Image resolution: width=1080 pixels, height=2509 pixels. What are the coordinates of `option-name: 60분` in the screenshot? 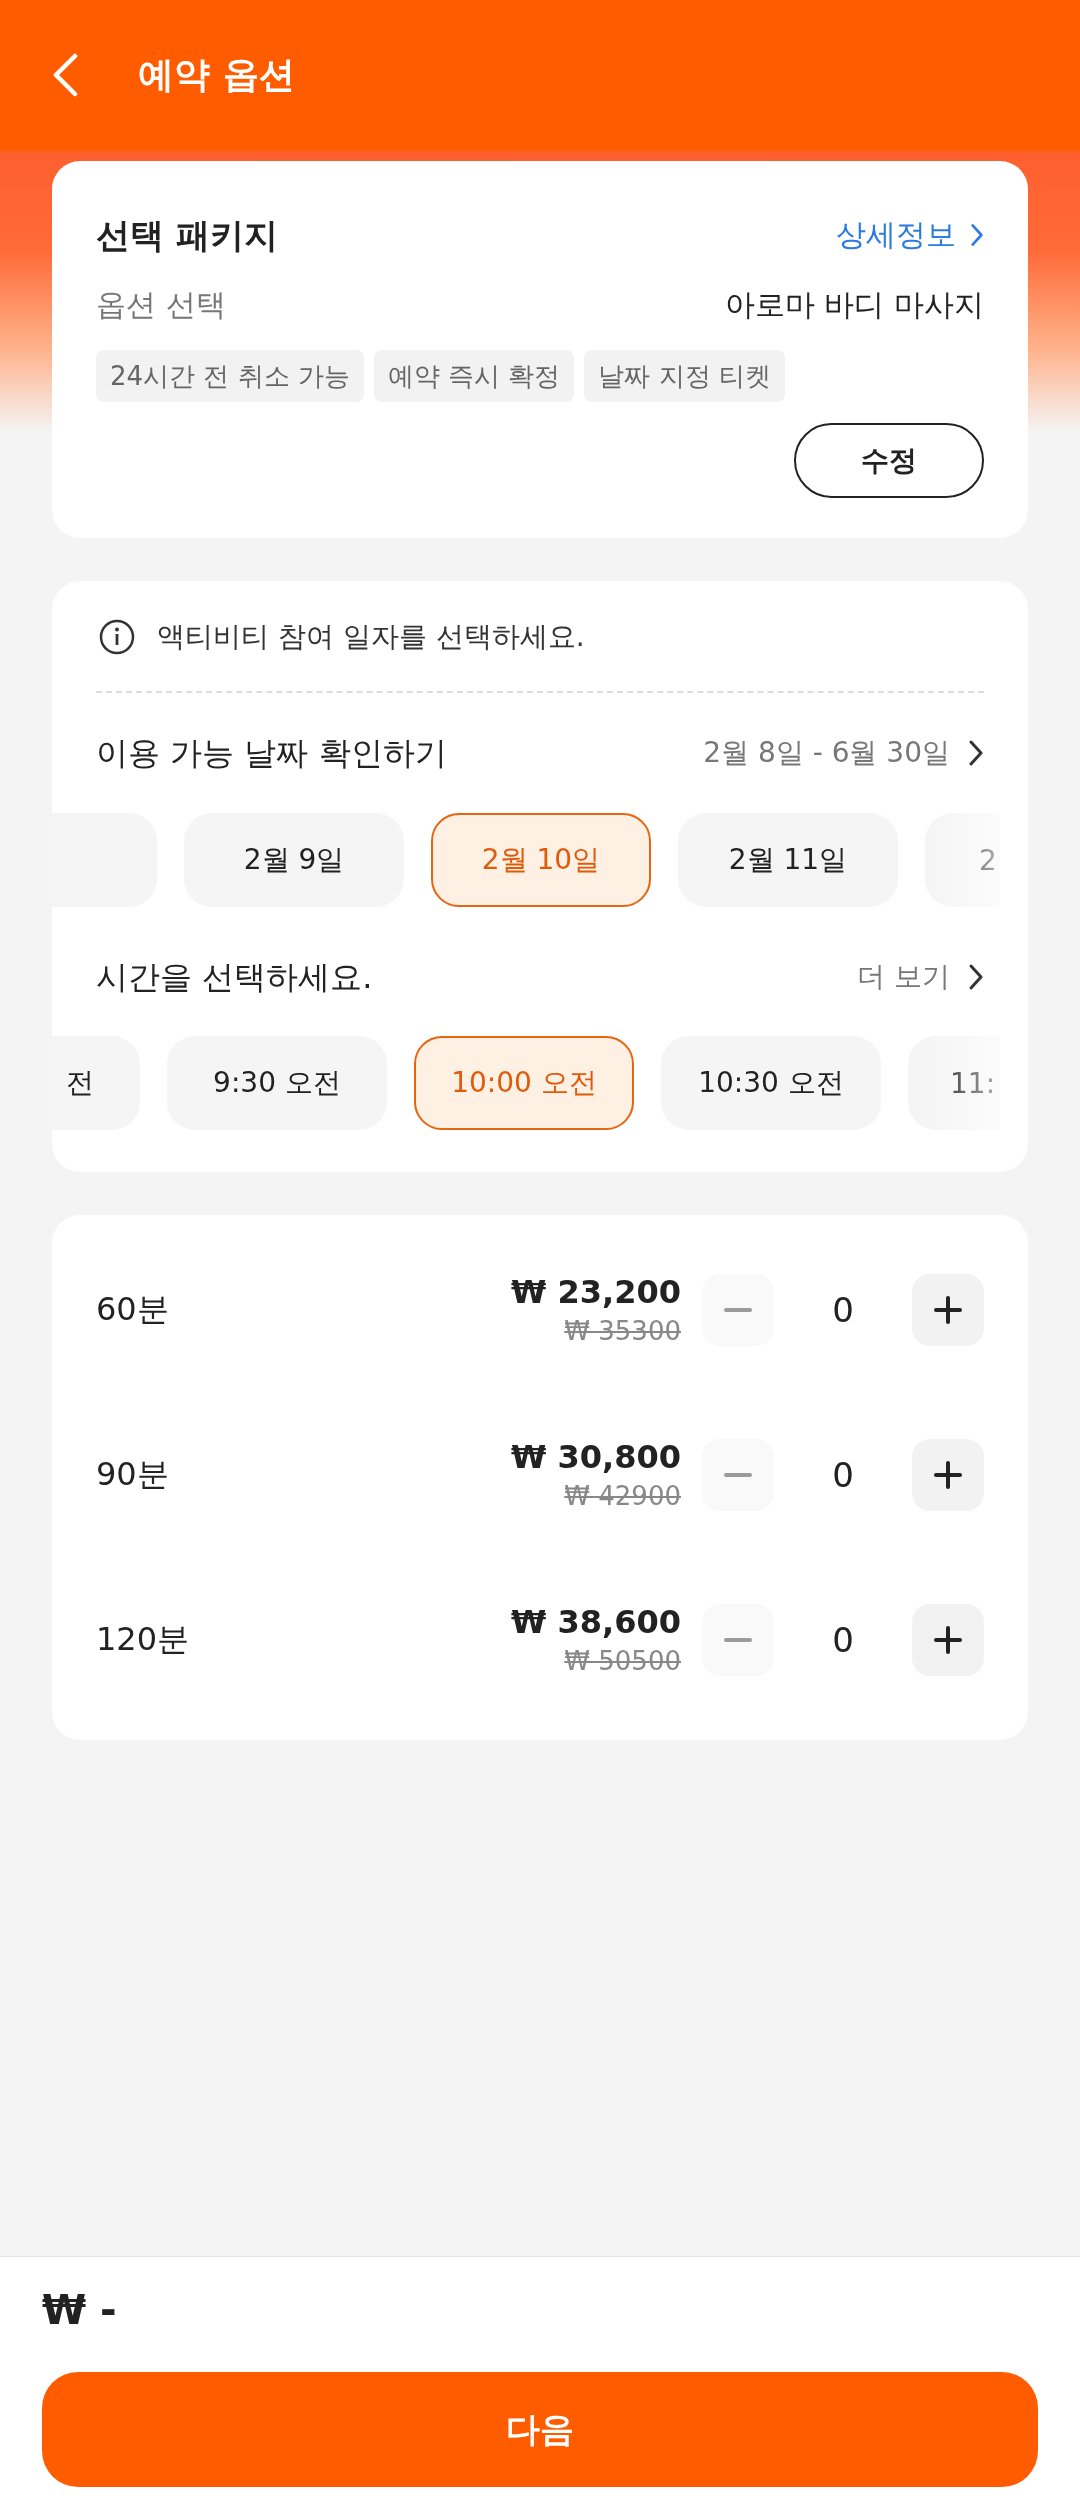 It's located at (133, 1309).